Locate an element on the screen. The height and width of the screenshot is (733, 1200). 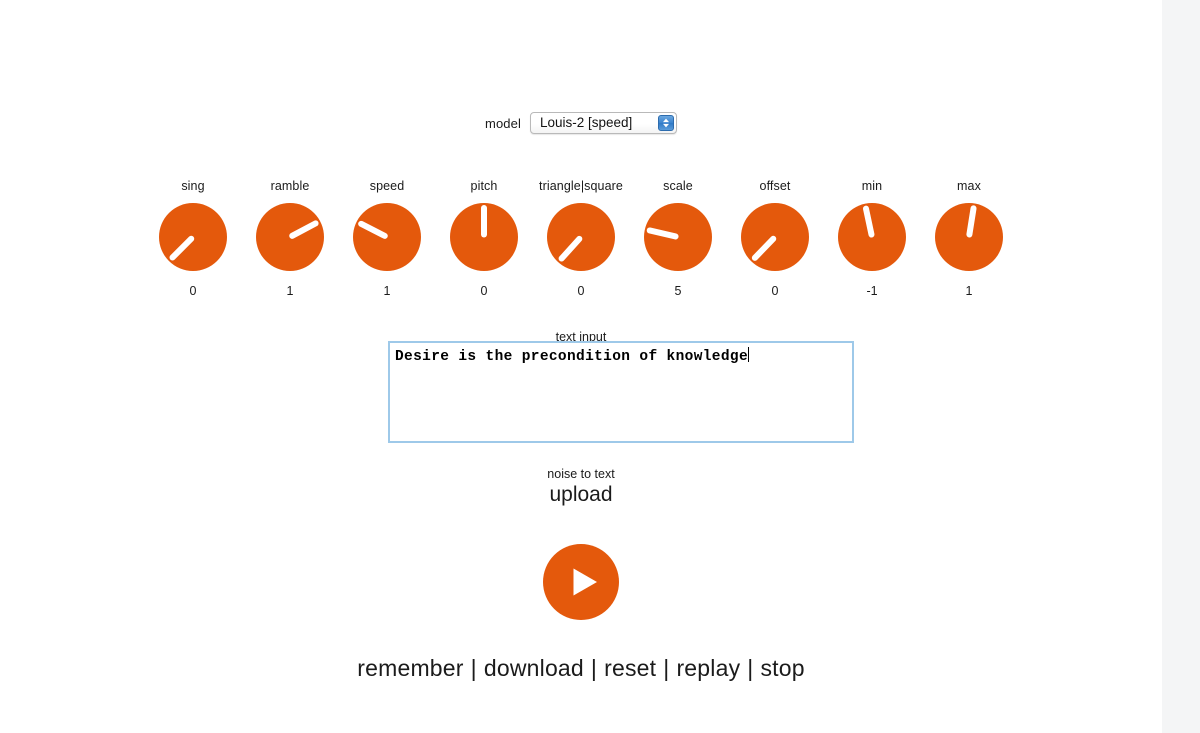
knob-triangle-square: triangle|square 0 is located at coordinates (581, 238).